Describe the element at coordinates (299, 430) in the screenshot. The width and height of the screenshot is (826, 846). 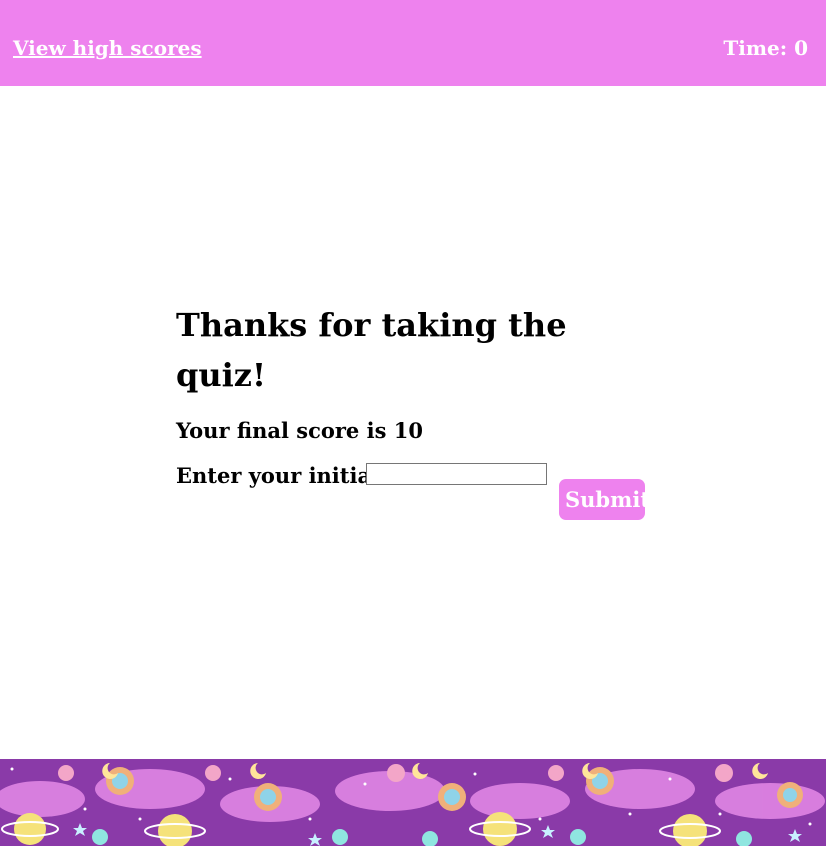
I see `final-score-text: Your final score is 10` at that location.